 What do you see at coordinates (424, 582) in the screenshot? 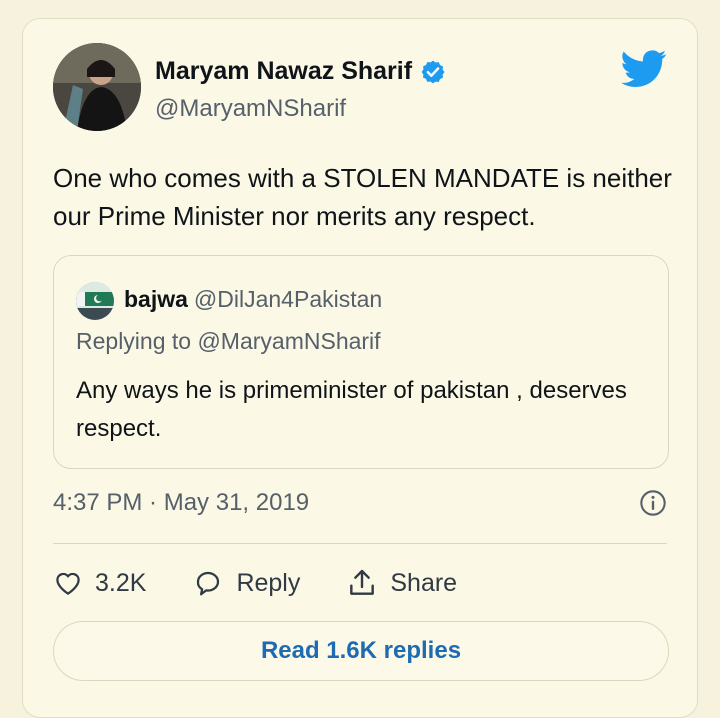
I see `share-label: Share` at bounding box center [424, 582].